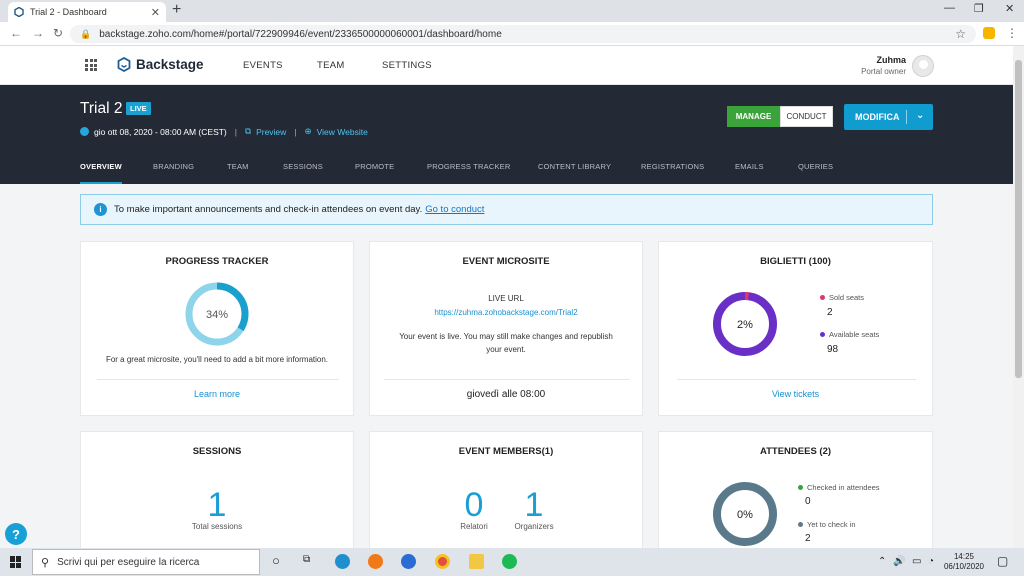 The image size is (1024, 576). What do you see at coordinates (888, 117) in the screenshot?
I see `modifica-button: MODIFICA ⌄` at bounding box center [888, 117].